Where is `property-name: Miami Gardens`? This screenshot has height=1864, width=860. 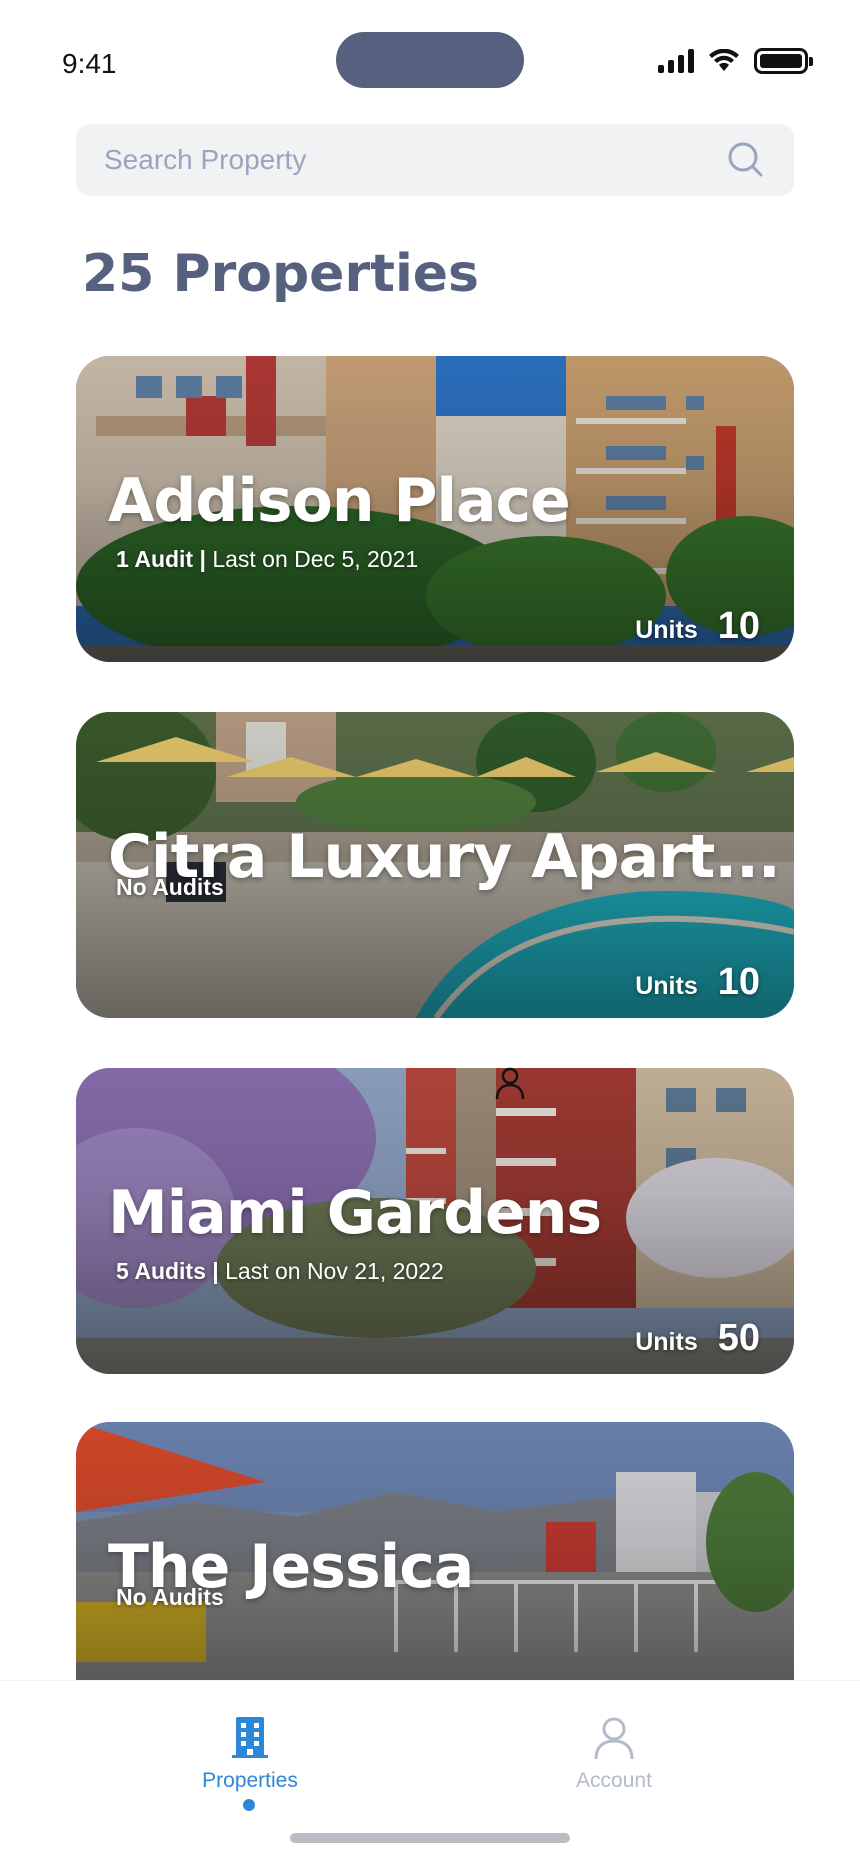 property-name: Miami Gardens is located at coordinates (355, 1213).